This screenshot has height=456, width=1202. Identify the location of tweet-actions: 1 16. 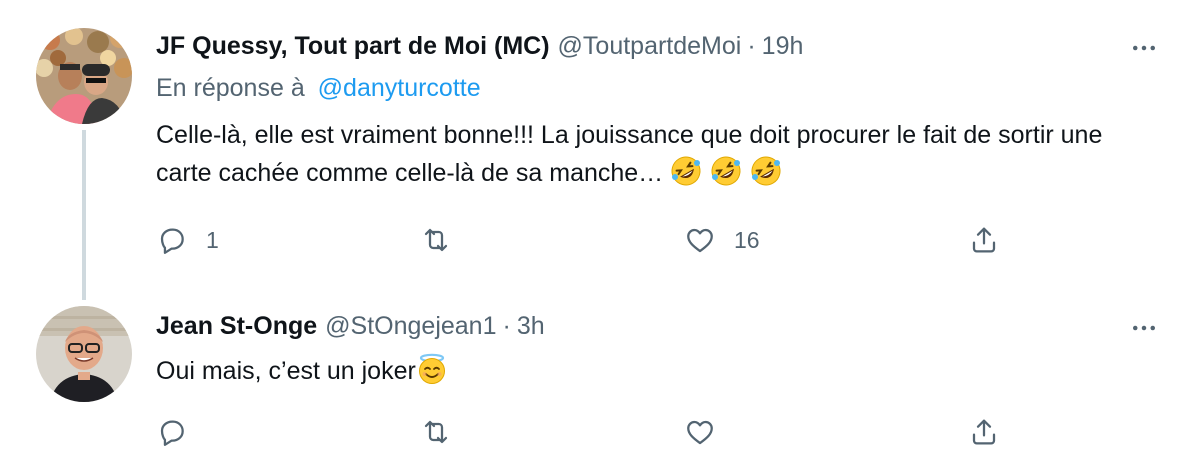
(606, 240).